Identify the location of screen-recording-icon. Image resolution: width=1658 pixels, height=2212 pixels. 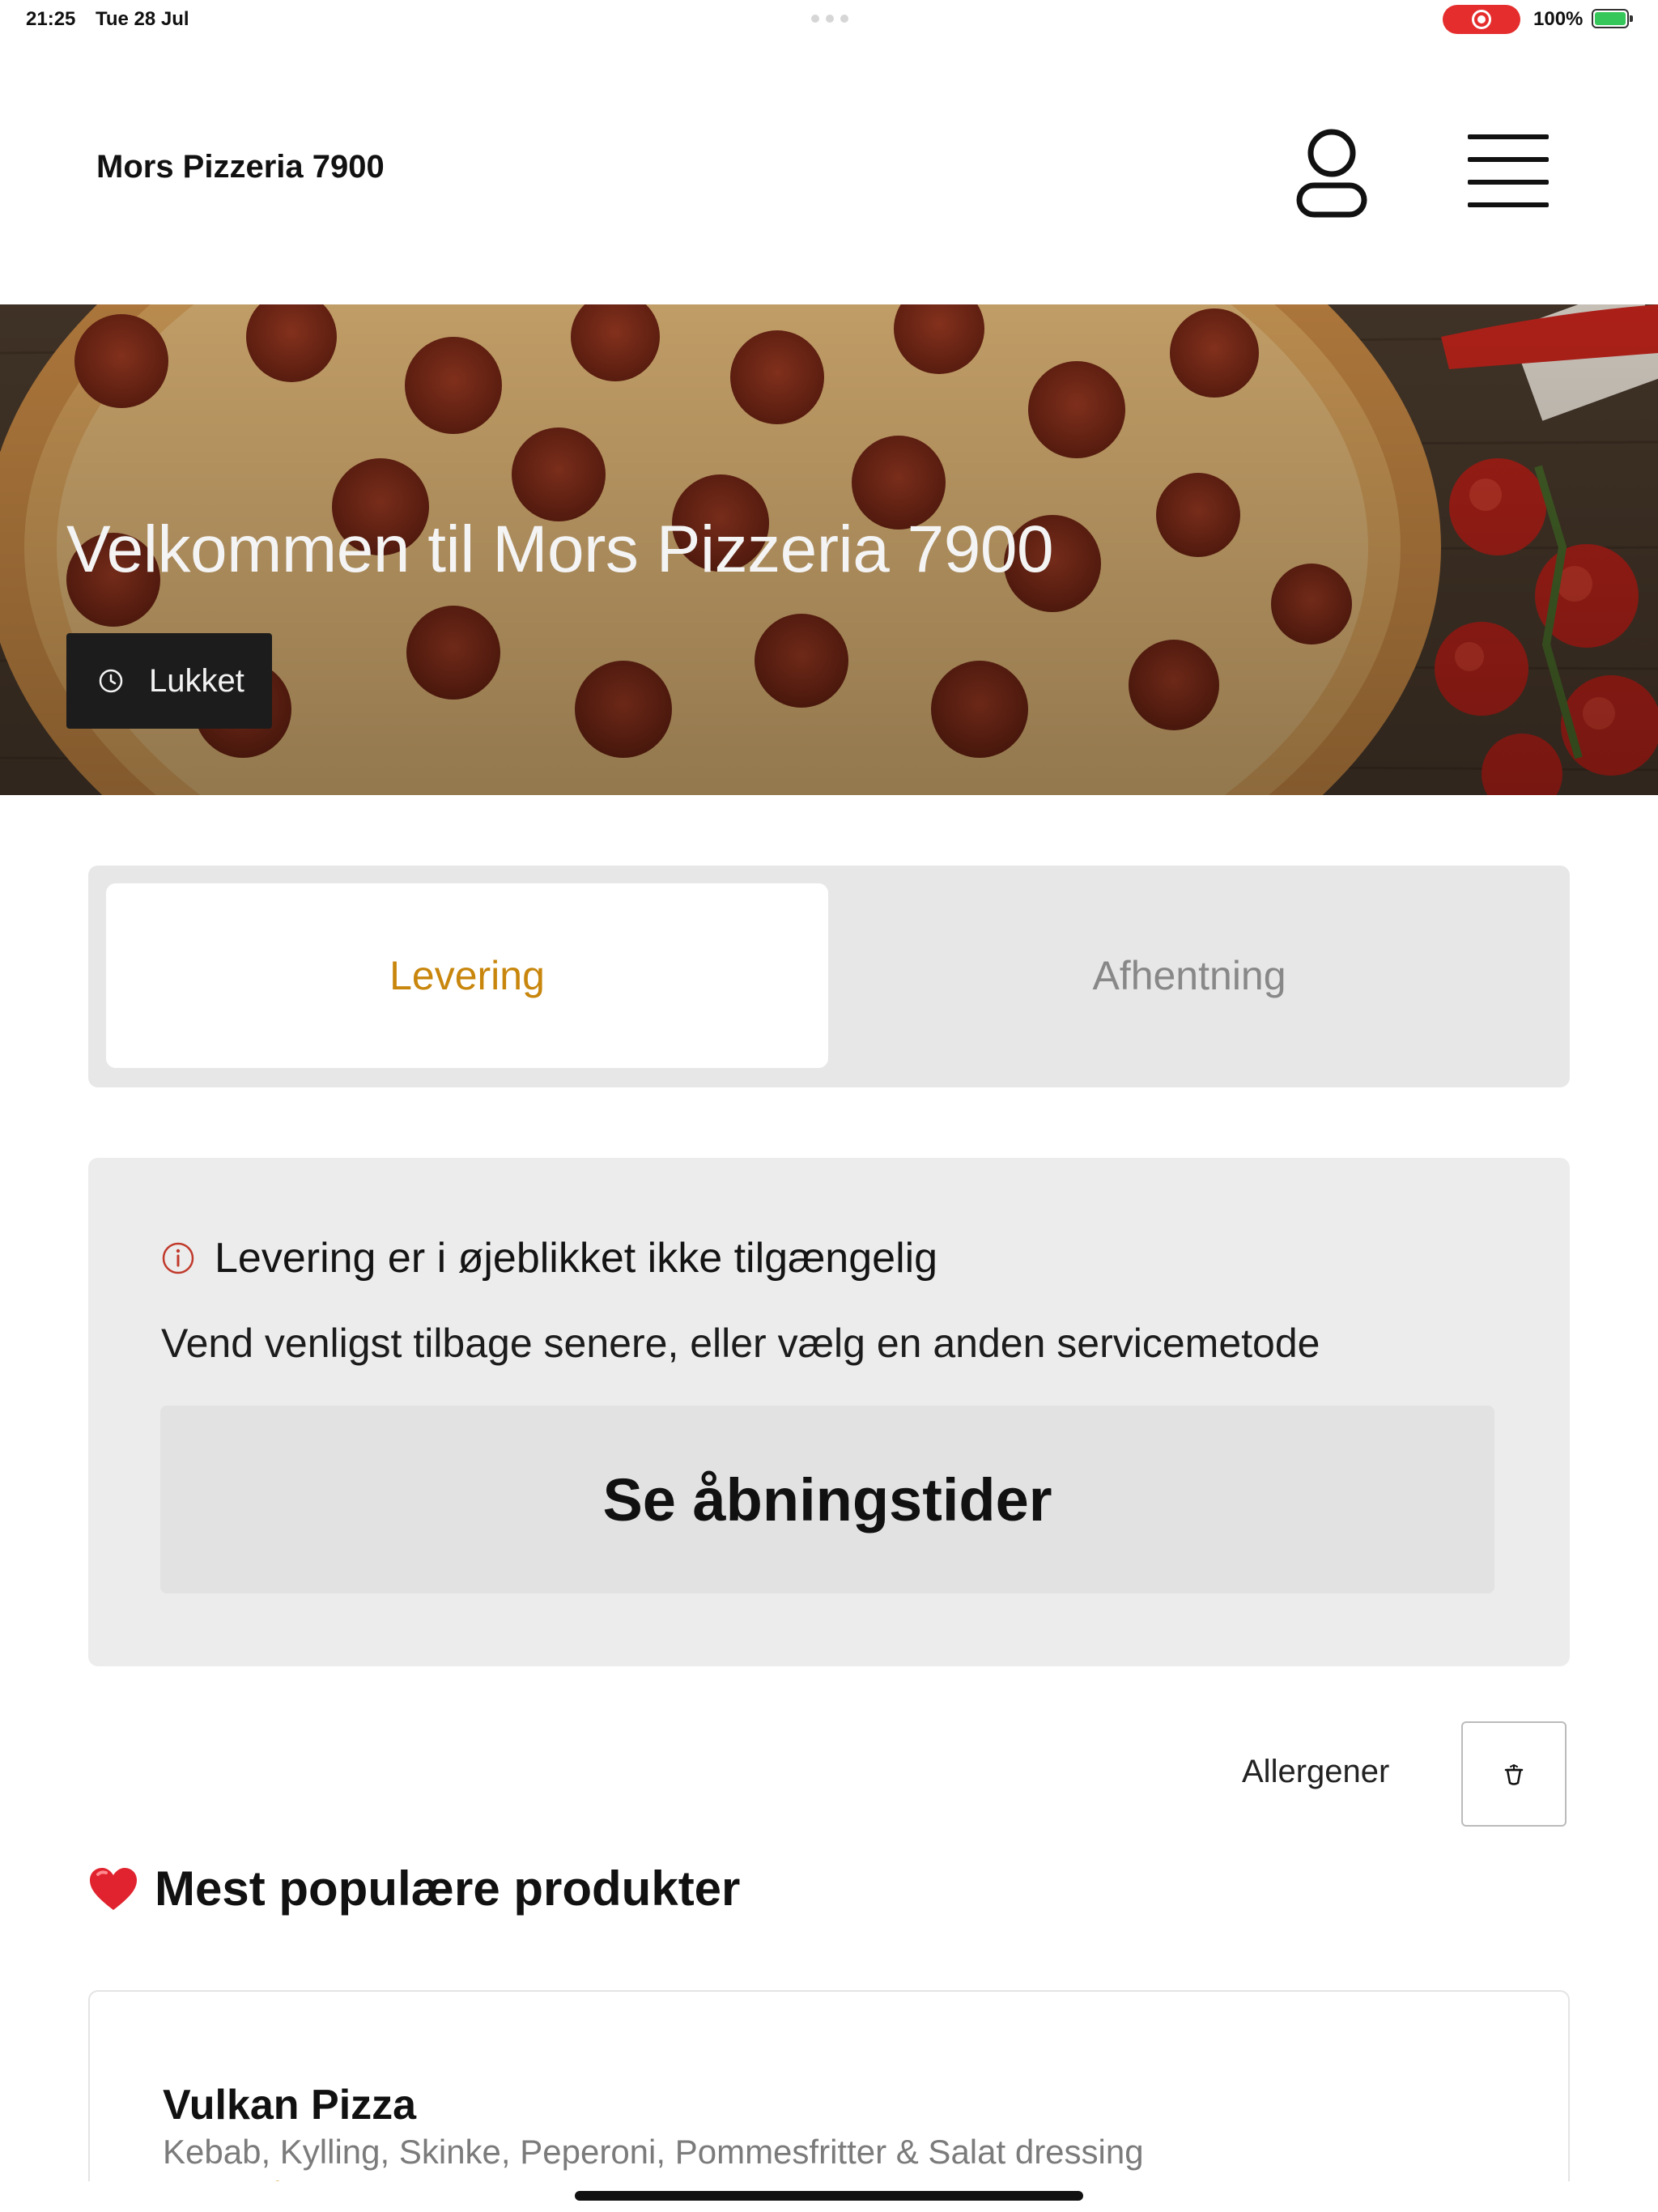
(1481, 19).